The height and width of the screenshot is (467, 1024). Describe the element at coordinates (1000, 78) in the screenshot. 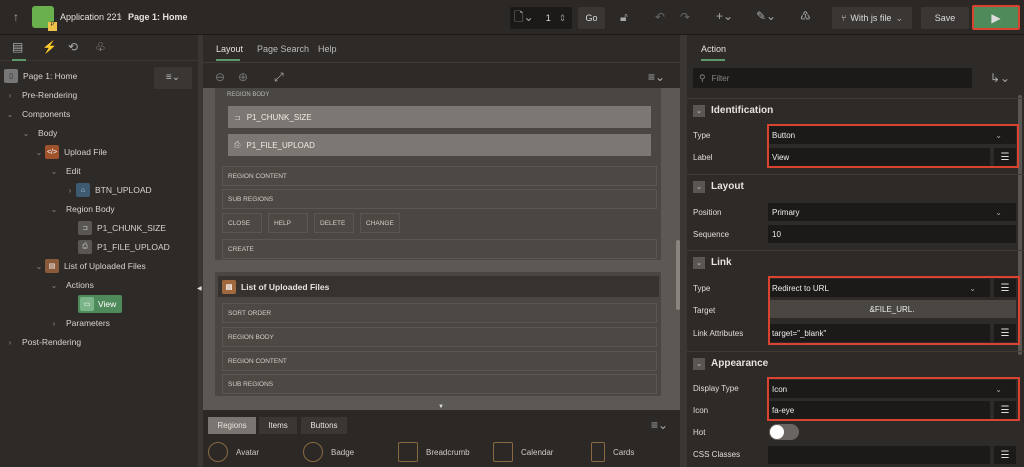

I see `go-to-group-icon: ↳⌄` at that location.